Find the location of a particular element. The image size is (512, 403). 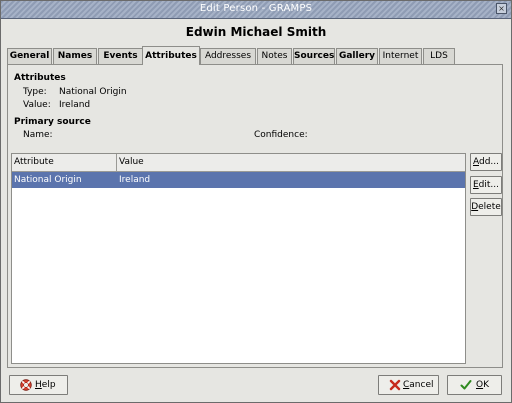

type-label: Type: is located at coordinates (35, 92).